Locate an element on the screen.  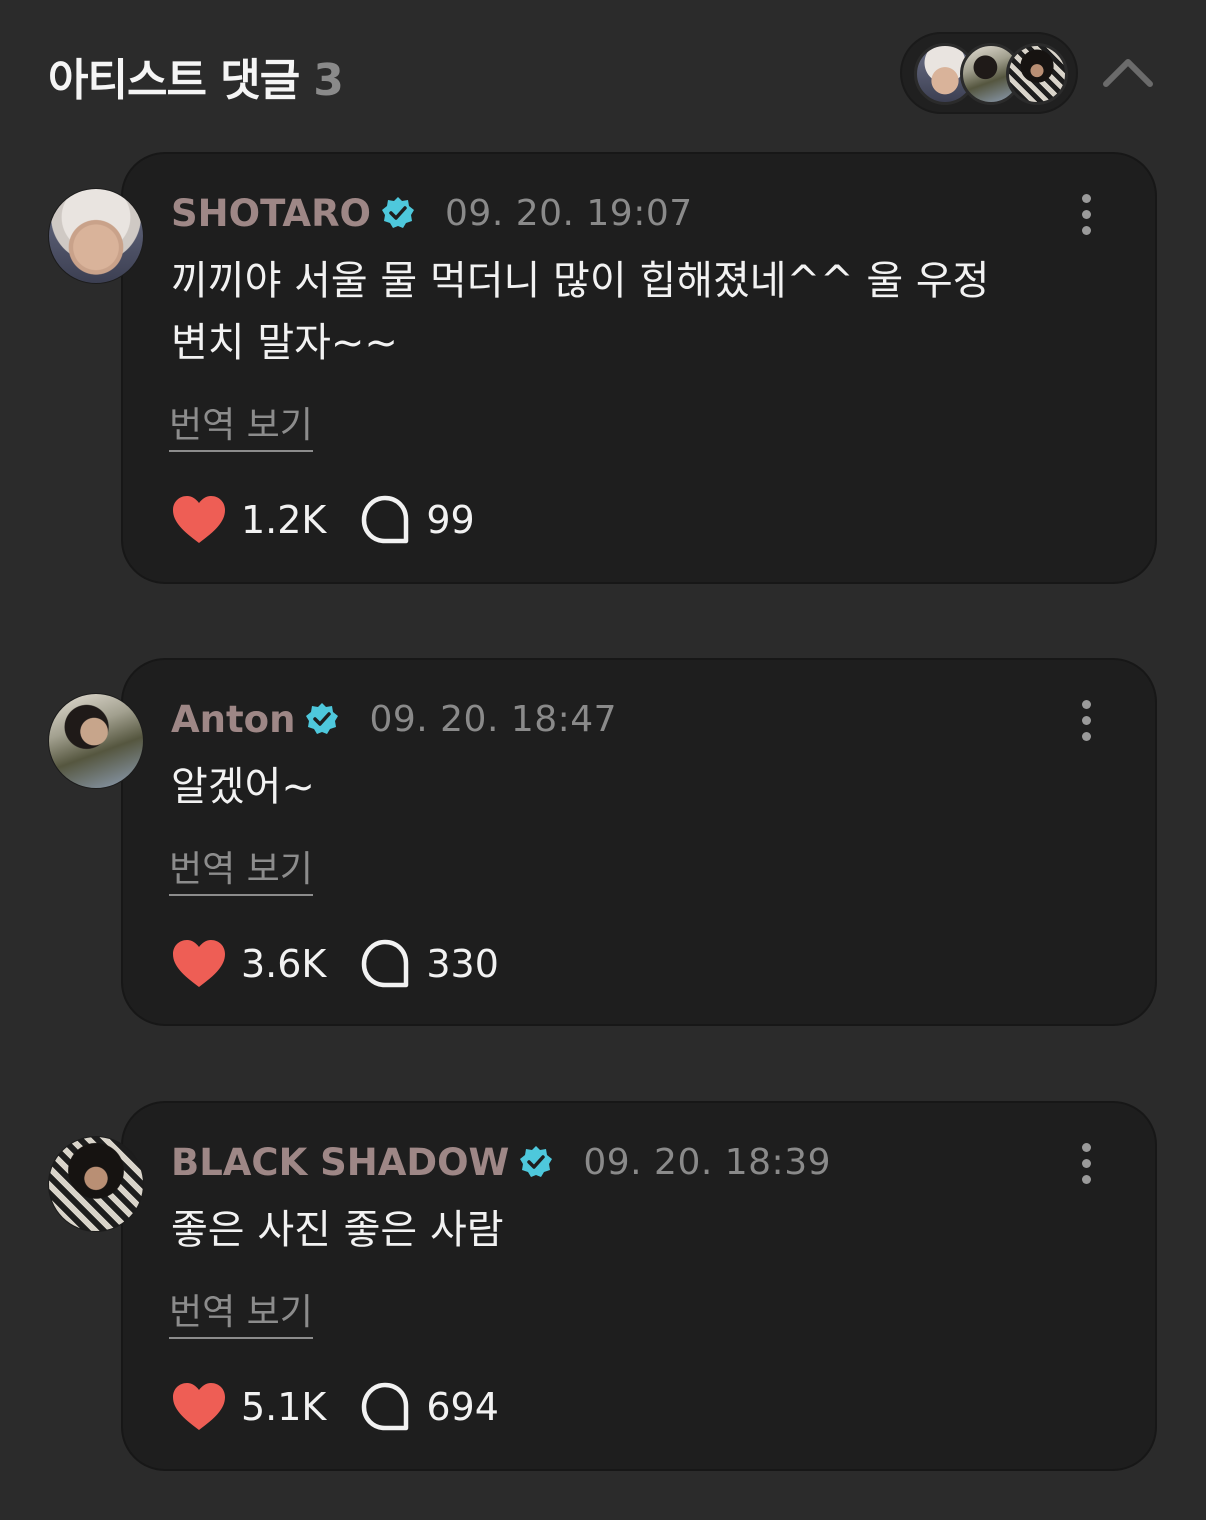
comment-actions: 3.6K 330 is located at coordinates (335, 964).